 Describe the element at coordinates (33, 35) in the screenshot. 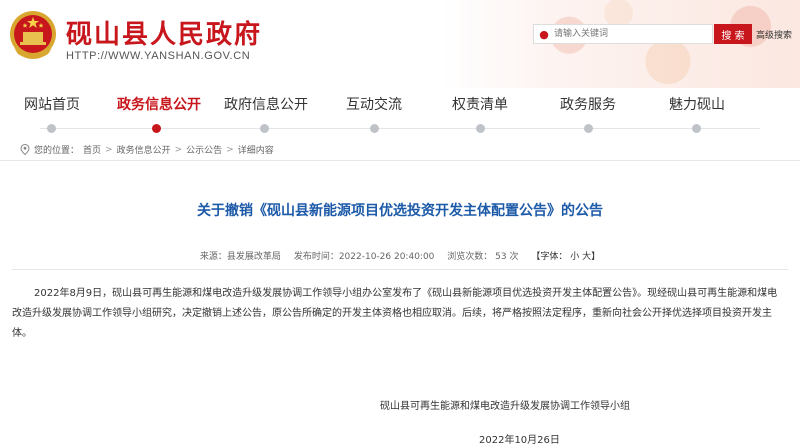

I see `national-emblem-icon` at that location.